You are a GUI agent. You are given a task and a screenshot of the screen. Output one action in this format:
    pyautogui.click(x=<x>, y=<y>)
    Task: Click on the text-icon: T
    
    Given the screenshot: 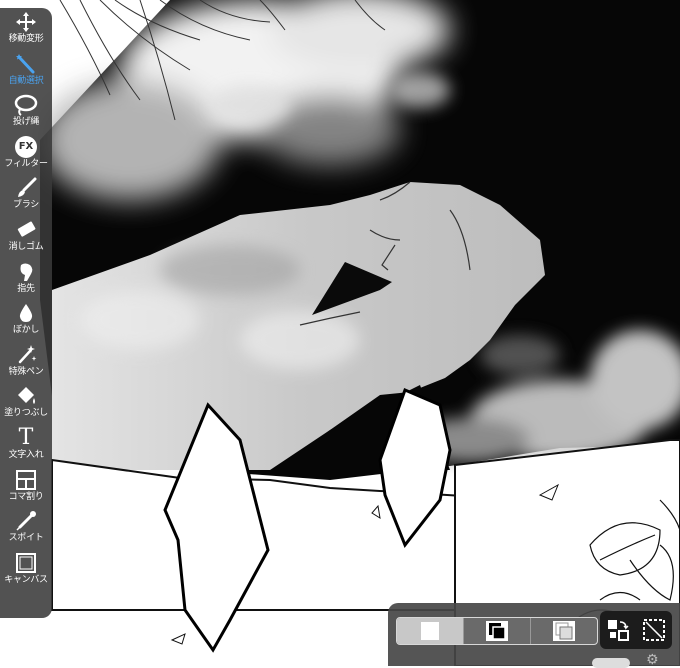 What is the action you would take?
    pyautogui.click(x=26, y=438)
    